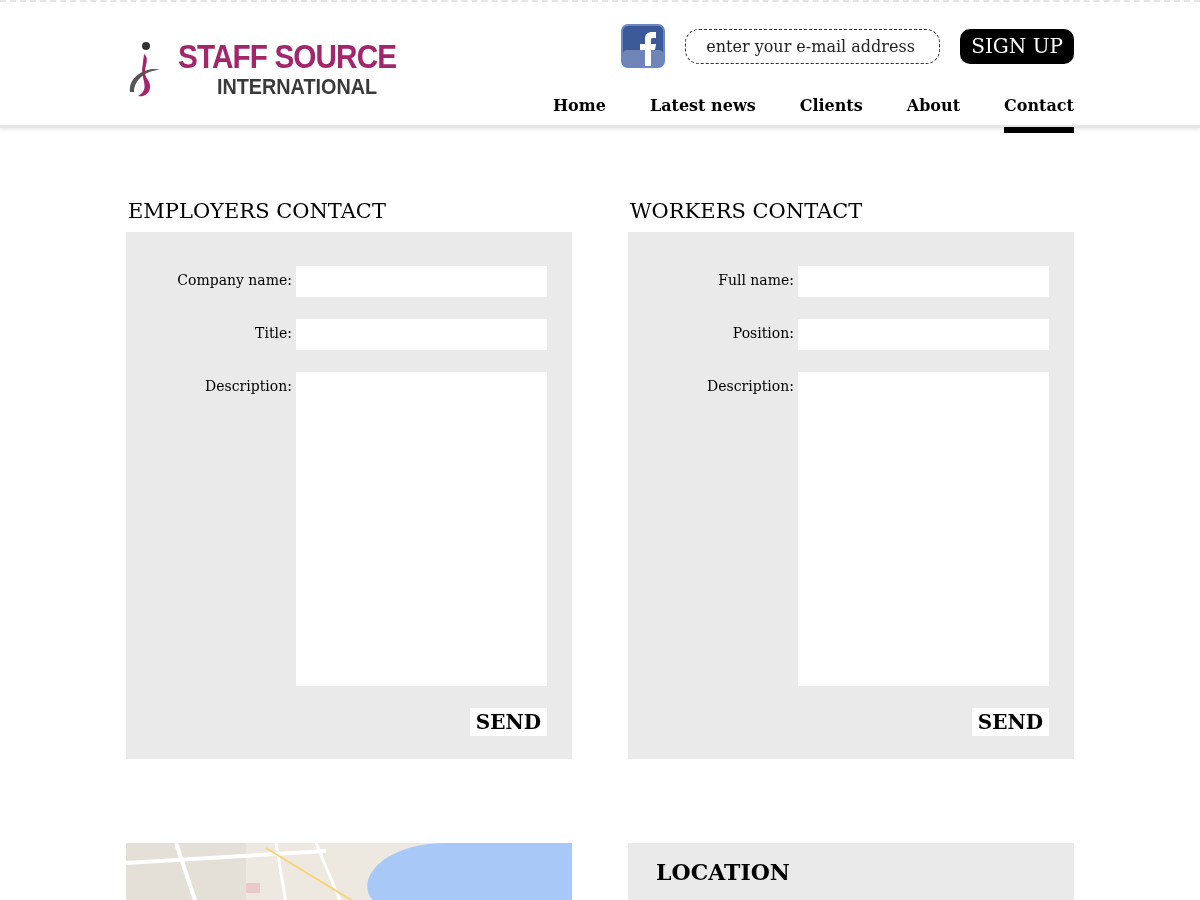 This screenshot has width=1200, height=900. I want to click on location-heading: LOCATION, so click(723, 872).